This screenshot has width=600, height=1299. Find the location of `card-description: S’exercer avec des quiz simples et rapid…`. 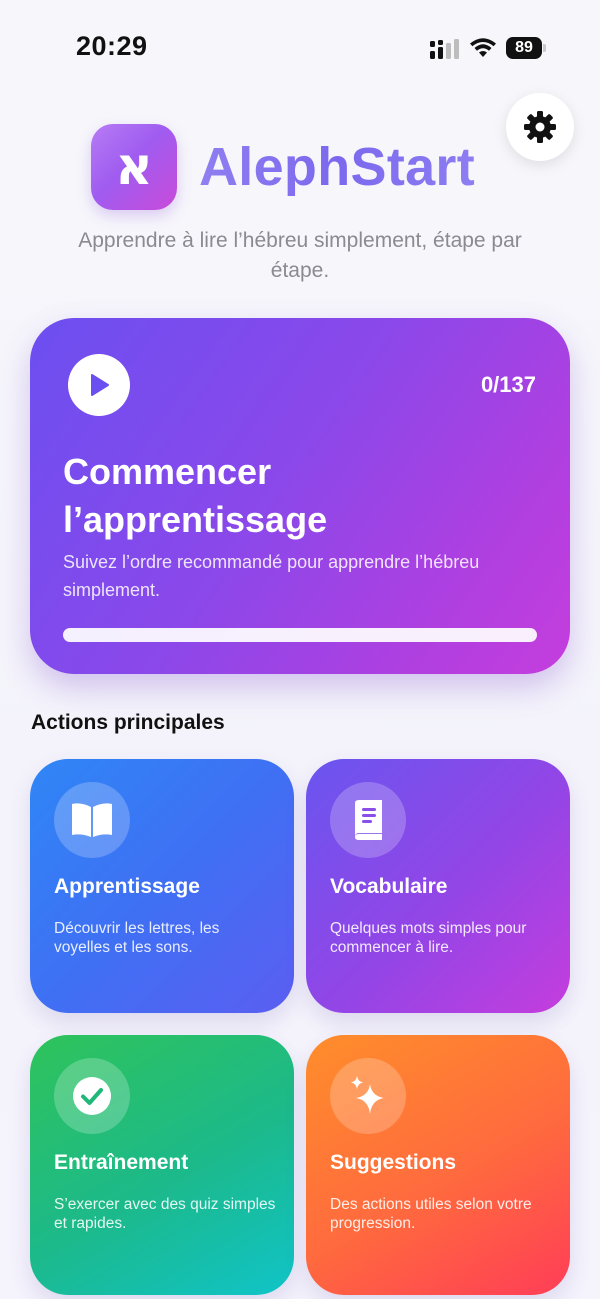

card-description: S’exercer avec des quiz simples et rapid… is located at coordinates (165, 1214).